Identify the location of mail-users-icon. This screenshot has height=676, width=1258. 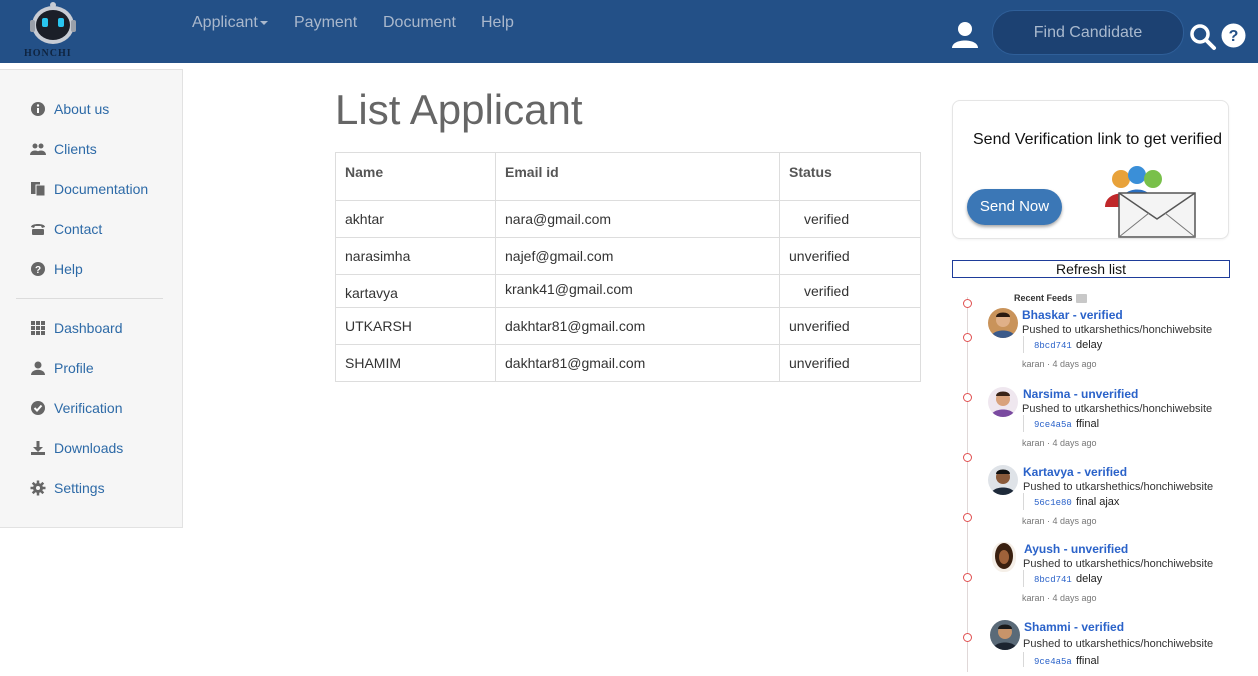
(1150, 202).